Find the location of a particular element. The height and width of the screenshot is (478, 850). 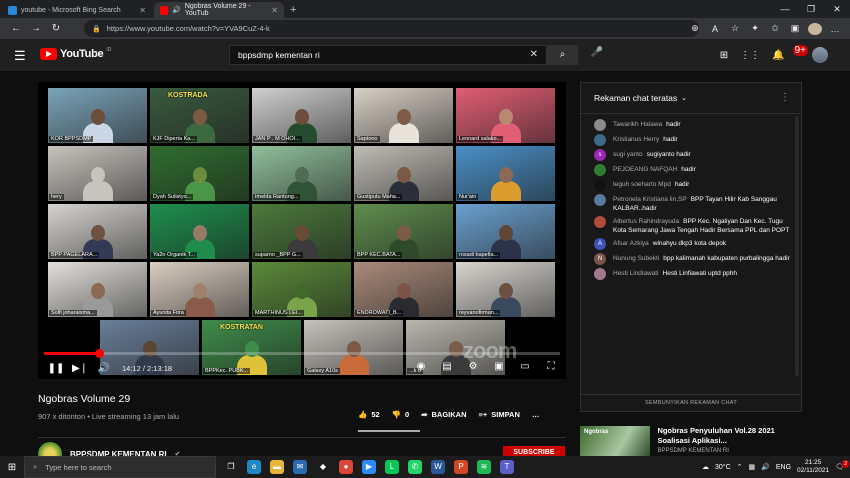

chat-author-name: Petronela Kristiana lin,SP is located at coordinates (650, 199).